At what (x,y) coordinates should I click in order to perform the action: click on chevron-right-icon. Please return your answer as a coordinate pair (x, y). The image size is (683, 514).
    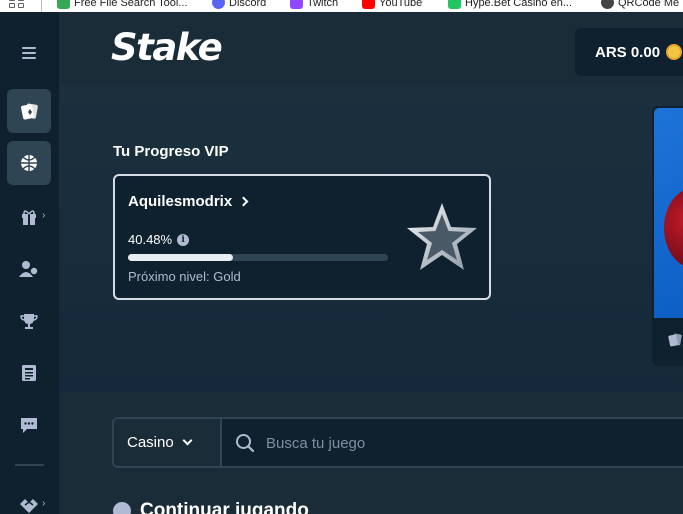
    Looking at the image, I should click on (243, 201).